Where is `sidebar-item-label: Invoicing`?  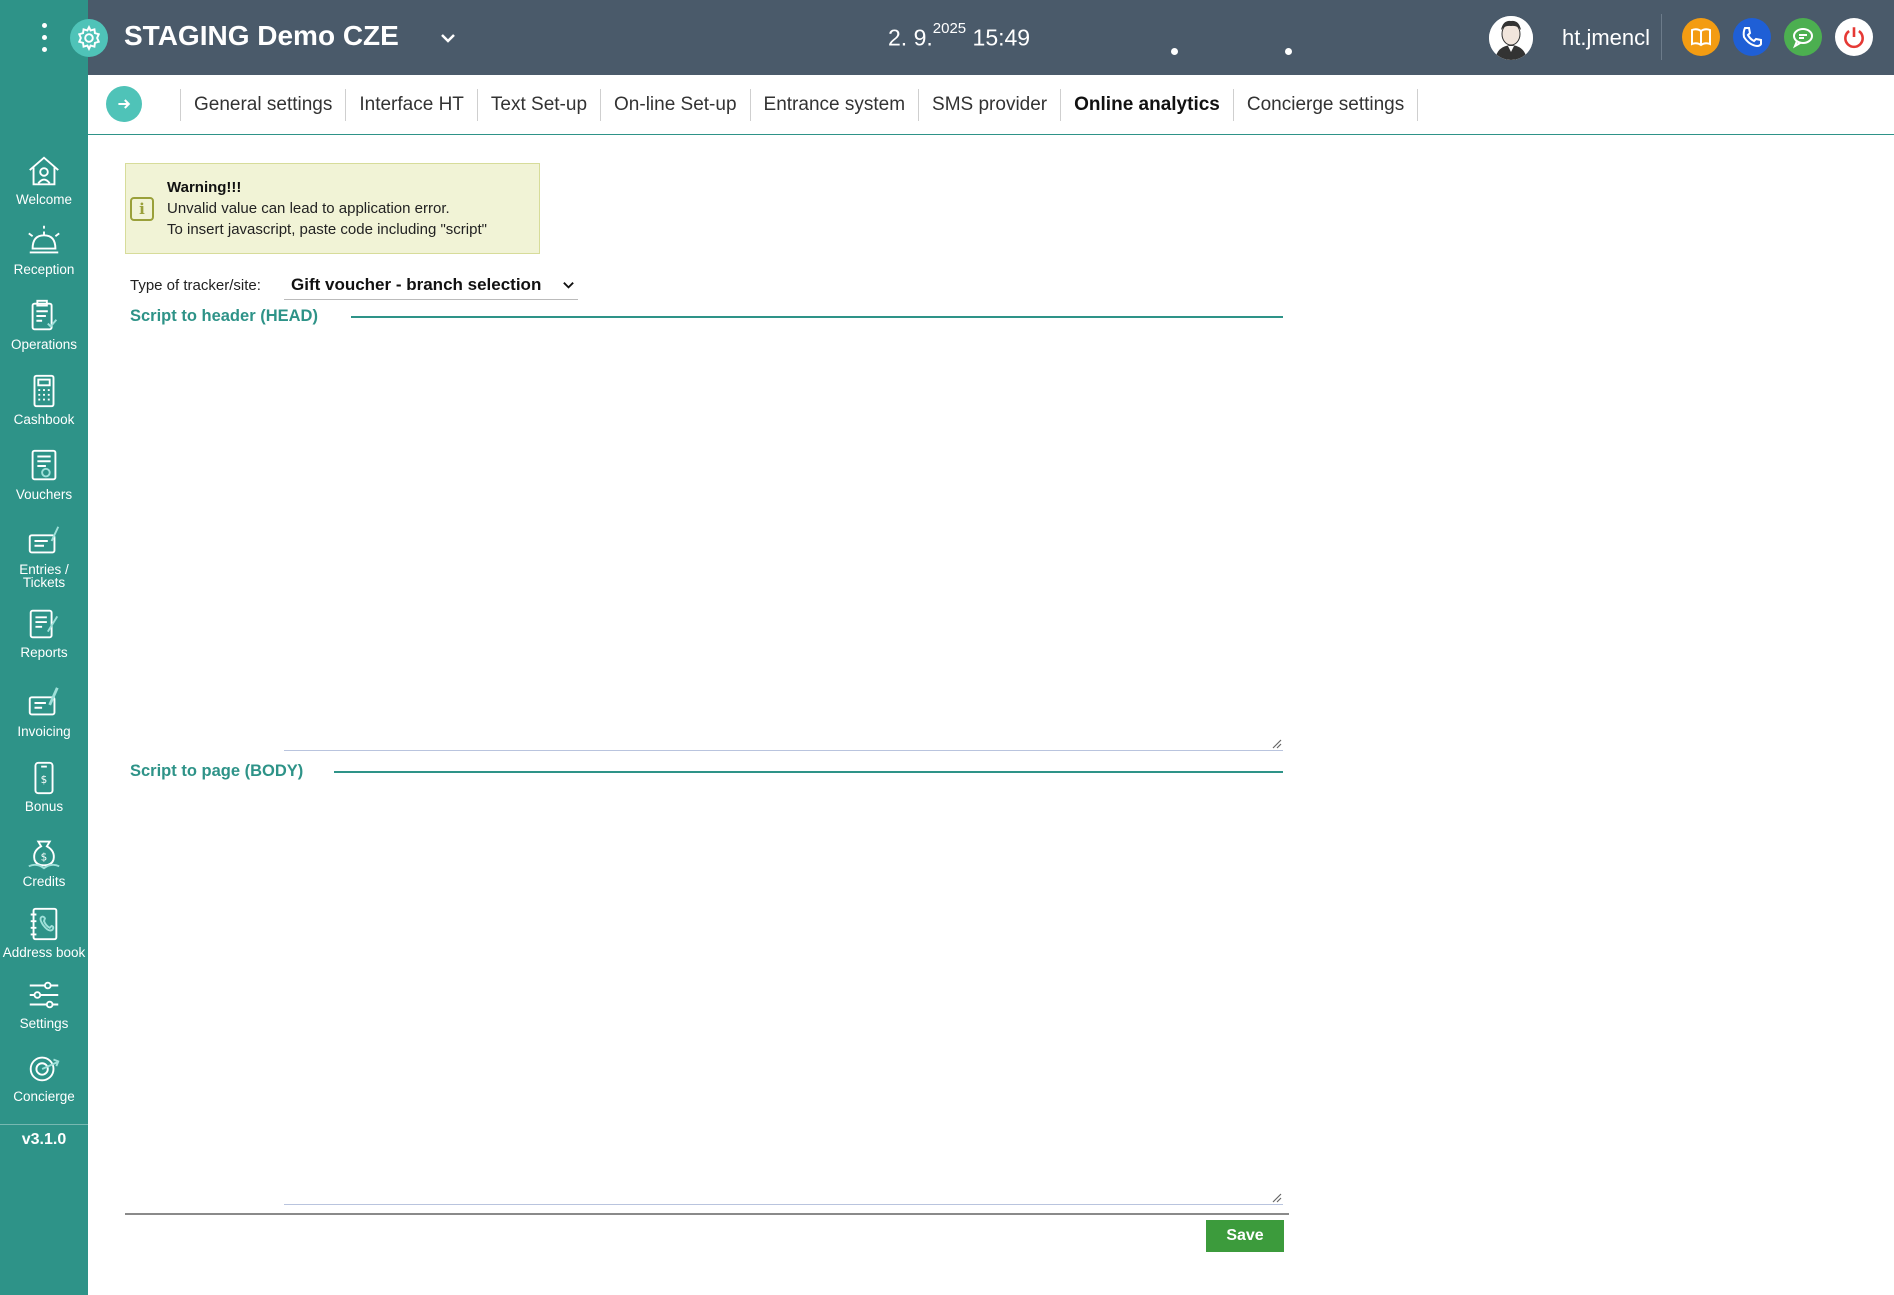
sidebar-item-label: Invoicing is located at coordinates (44, 731).